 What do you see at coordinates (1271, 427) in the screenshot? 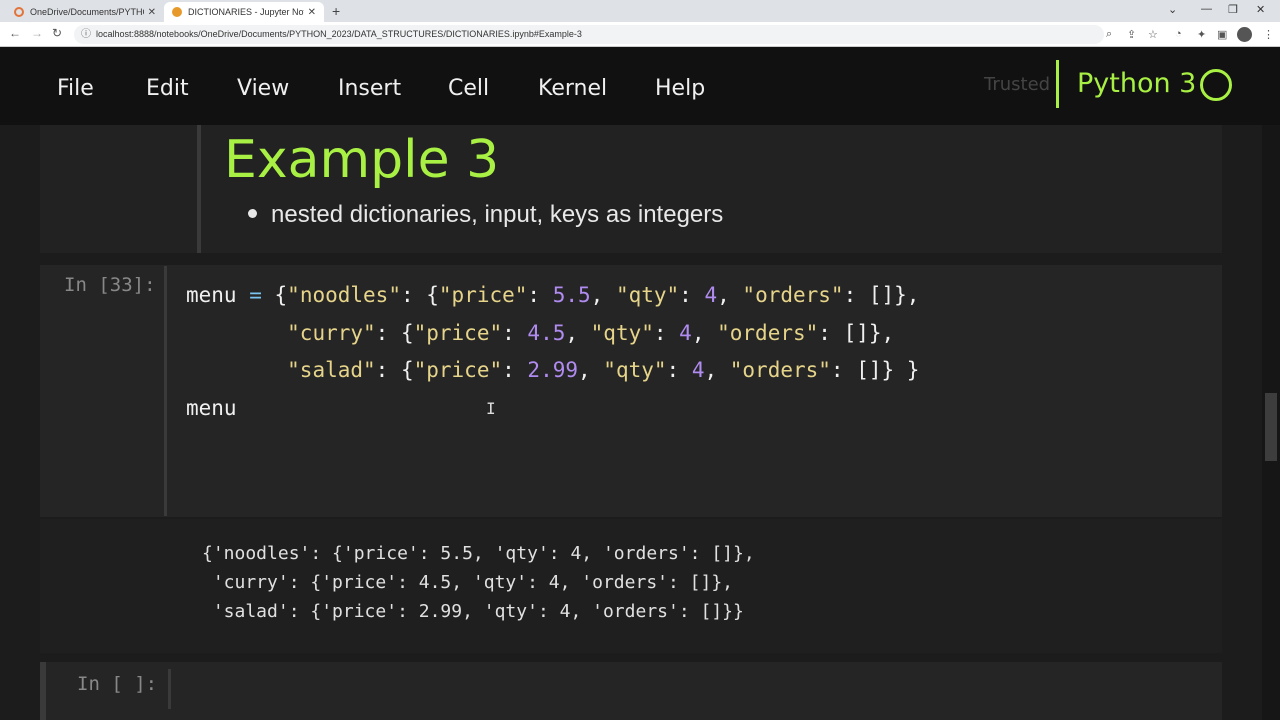
I see `scrollbar-thumb` at bounding box center [1271, 427].